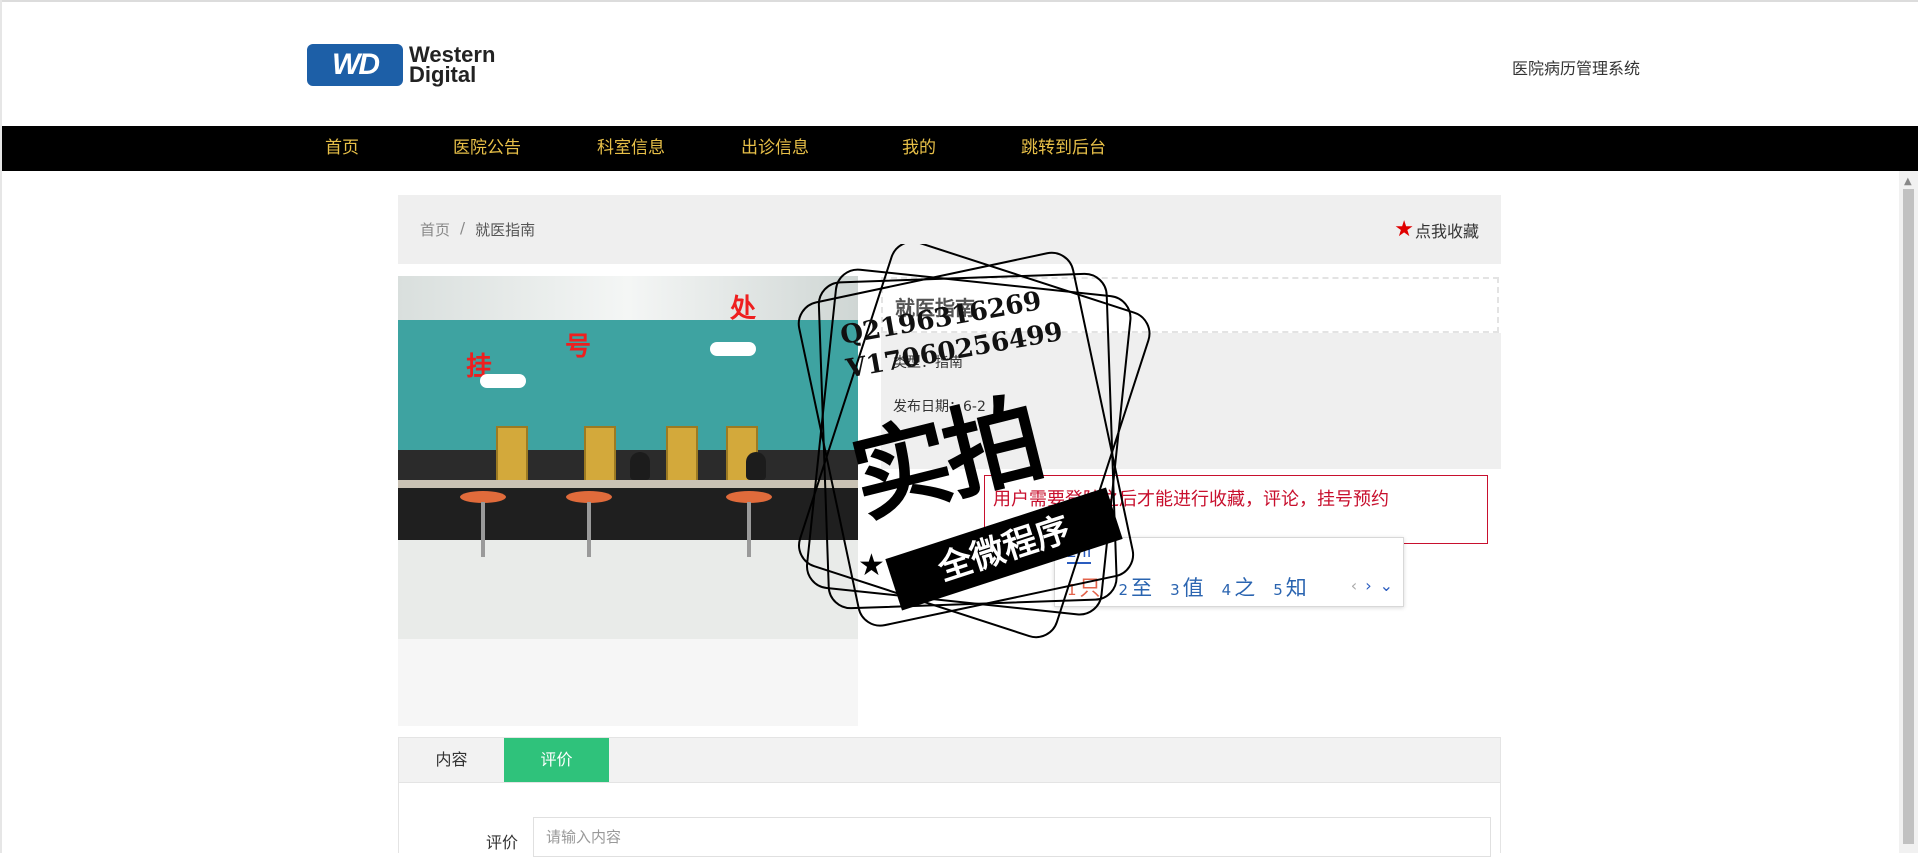 The image size is (1918, 857). Describe the element at coordinates (631, 148) in the screenshot. I see `nav-item-departments: 科室信息` at that location.